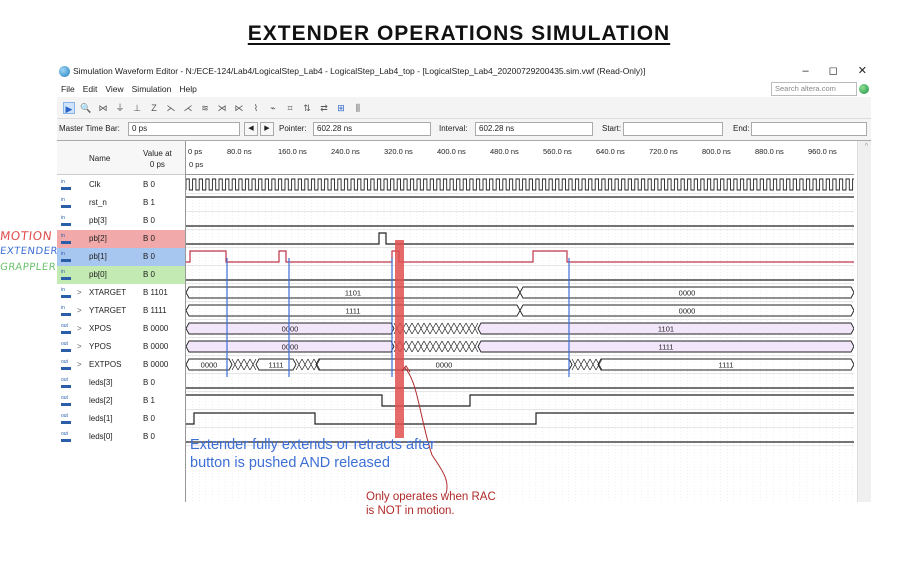 The height and width of the screenshot is (571, 918). Describe the element at coordinates (425, 430) in the screenshot. I see `red-arrow-line` at that location.